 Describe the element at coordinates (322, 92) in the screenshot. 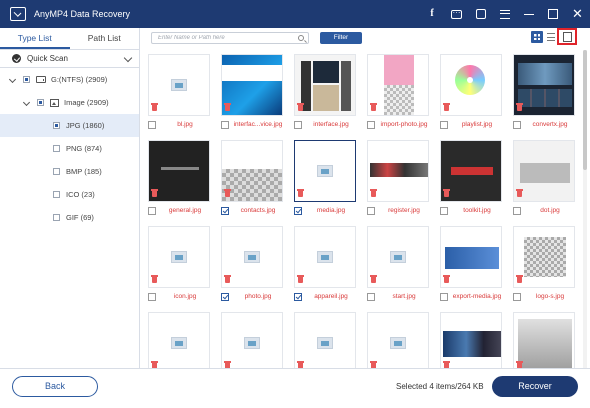

I see `file-tile: interface.jpg` at that location.